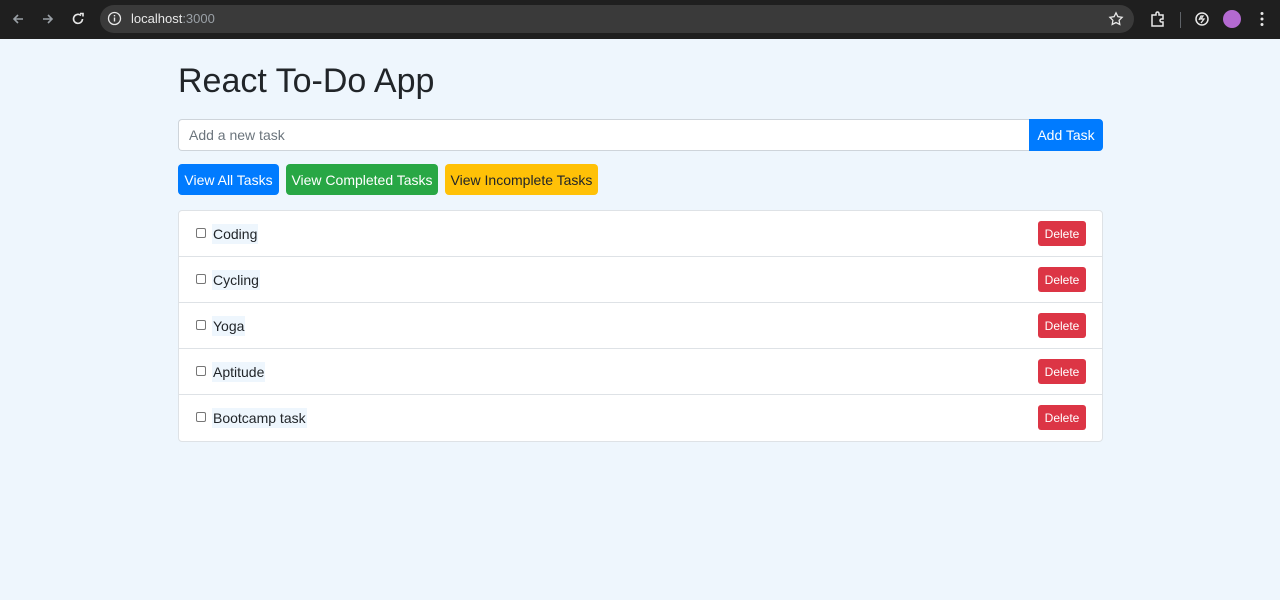 This screenshot has width=1280, height=600. Describe the element at coordinates (18, 19) in the screenshot. I see `back-arrow-icon` at that location.